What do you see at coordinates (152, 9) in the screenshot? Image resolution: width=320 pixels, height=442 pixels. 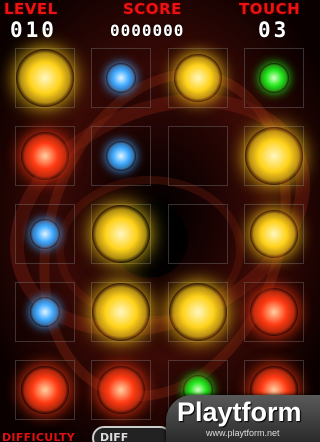 I see `score-label: SCORE` at bounding box center [152, 9].